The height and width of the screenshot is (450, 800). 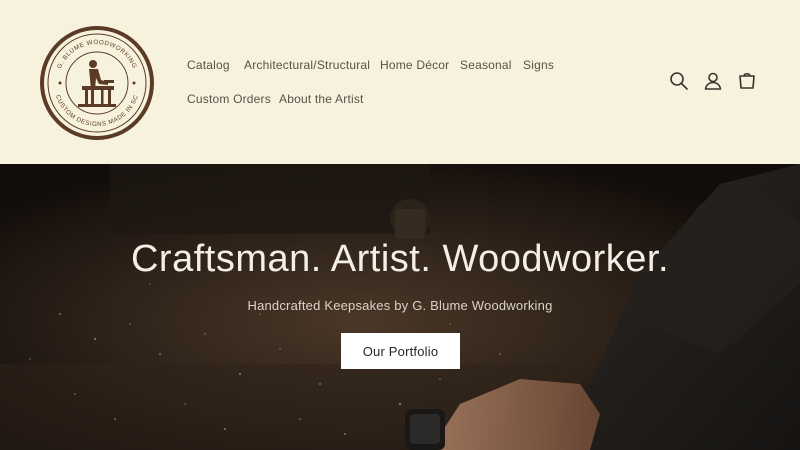 I want to click on nav-item-catalog: Catalog, so click(x=208, y=65).